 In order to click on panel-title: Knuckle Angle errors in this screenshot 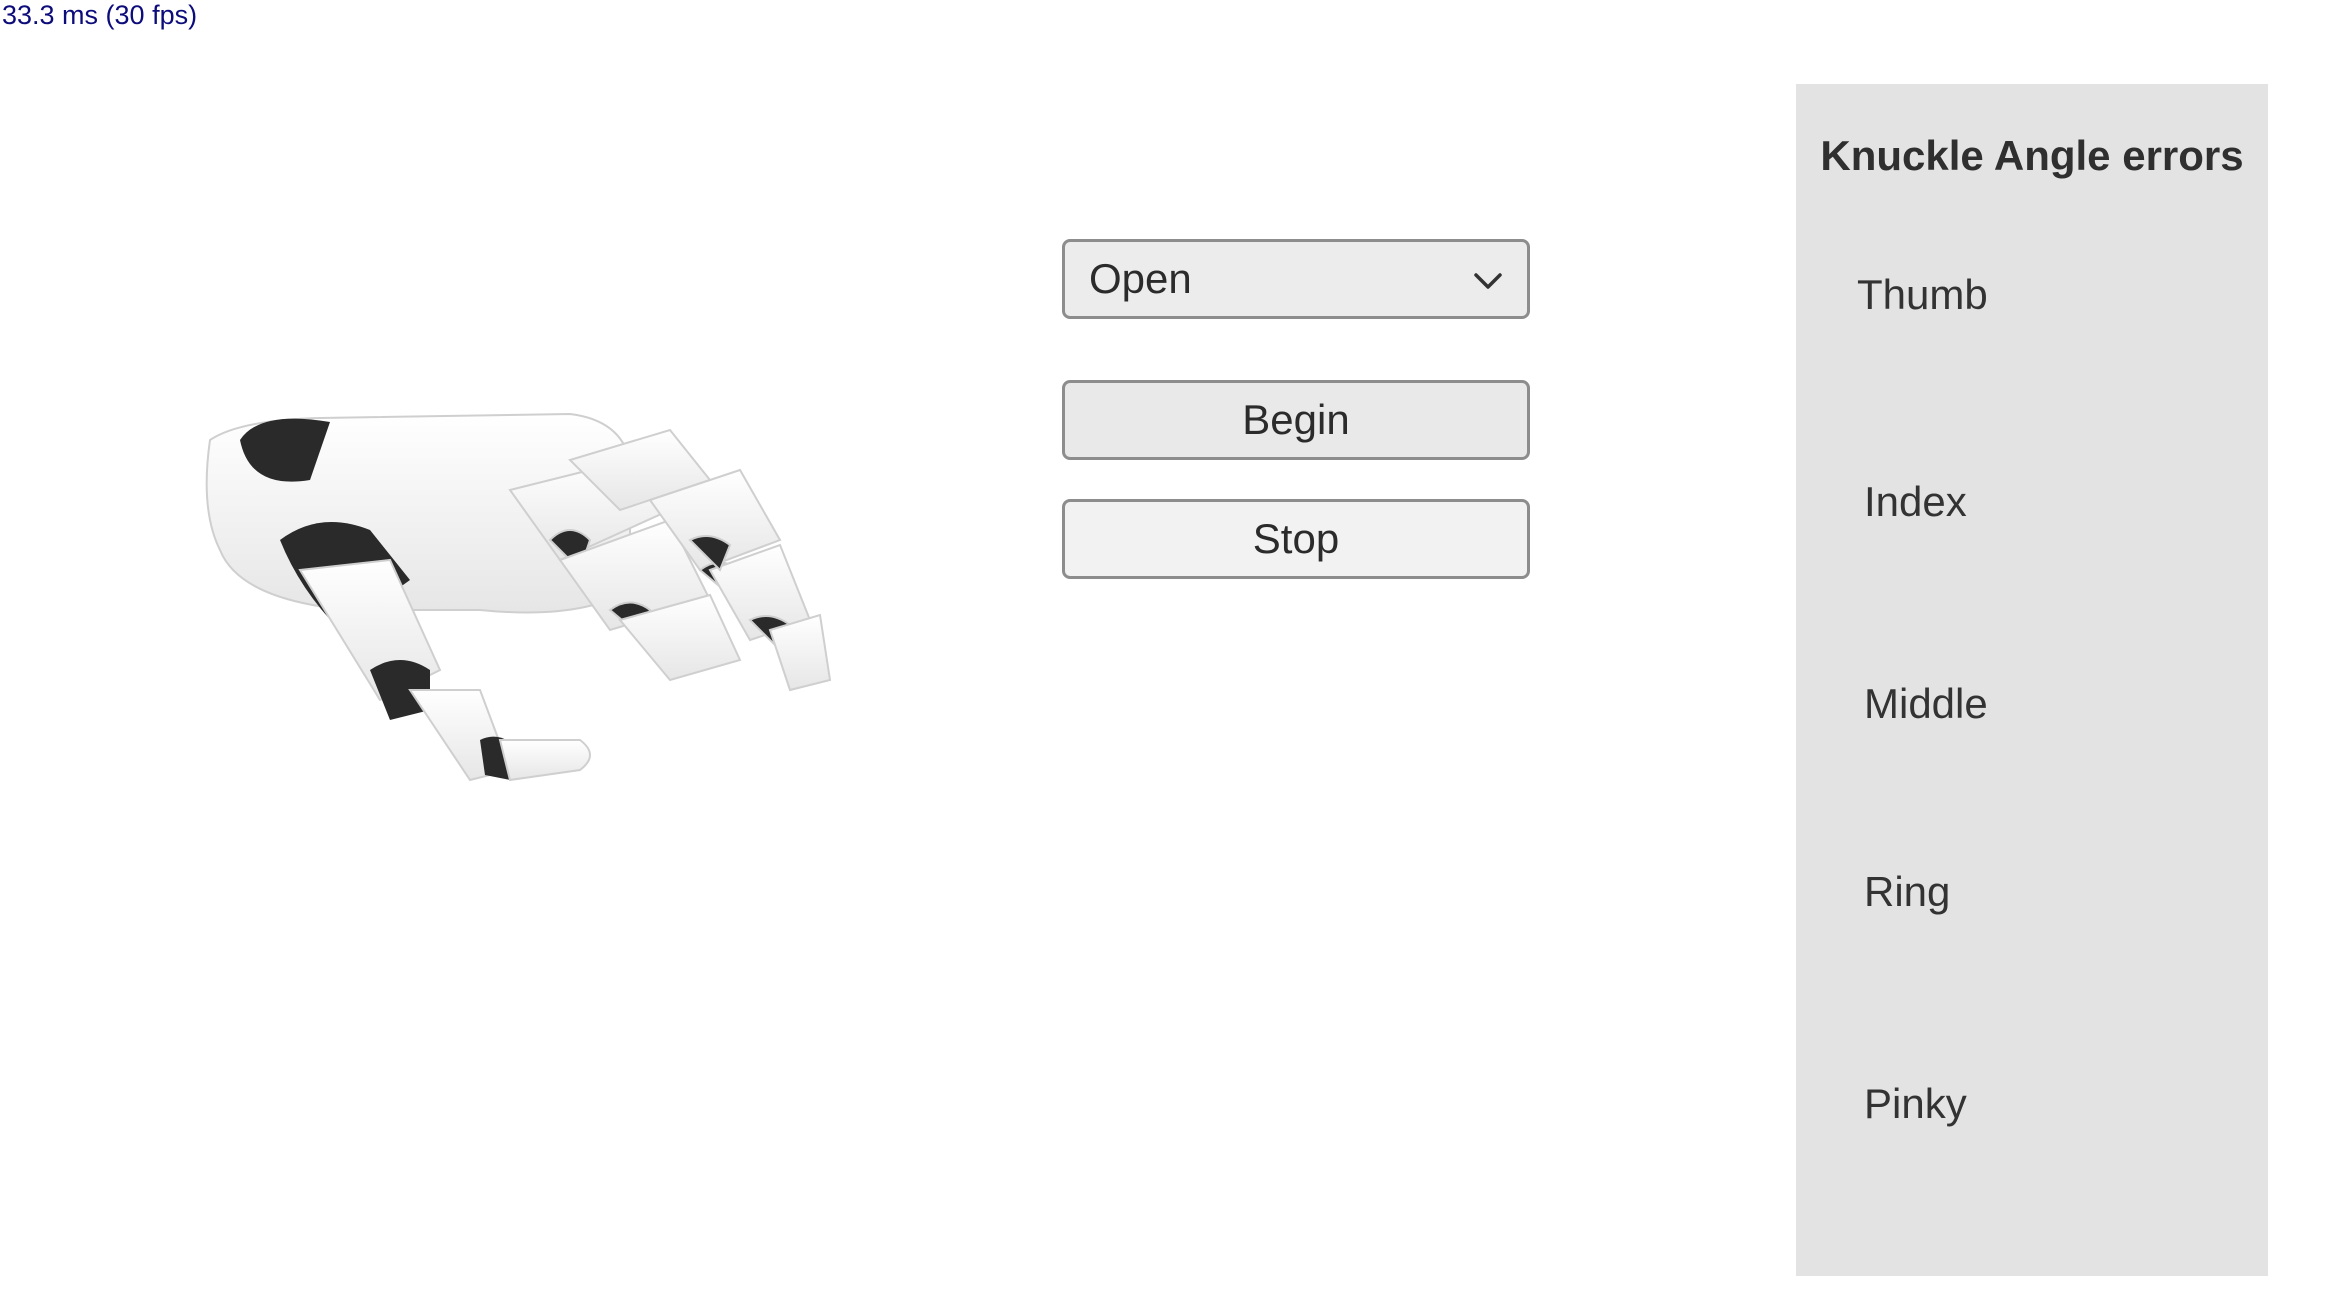, I will do `click(2032, 155)`.